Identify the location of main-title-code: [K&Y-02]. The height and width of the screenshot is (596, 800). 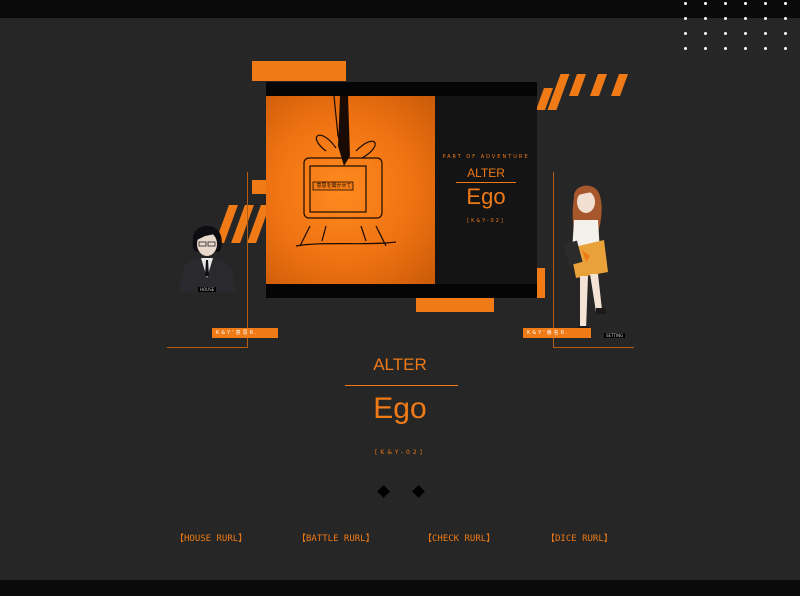
(400, 452).